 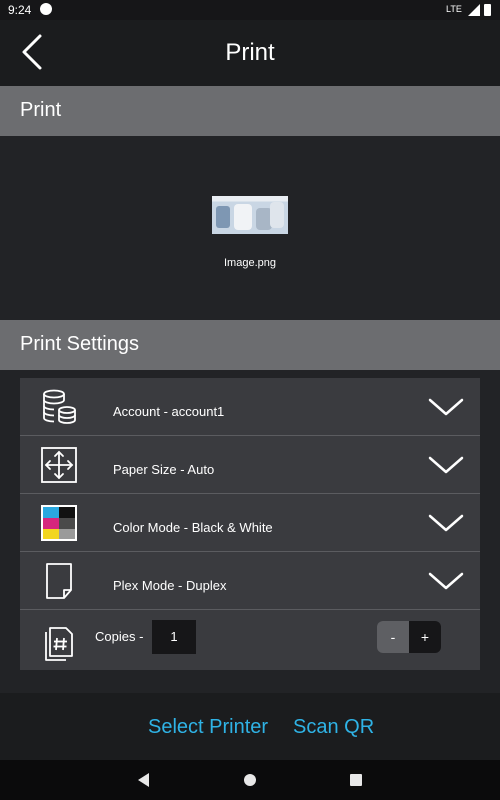 What do you see at coordinates (208, 727) in the screenshot?
I see `select-printer-button: Select Printer` at bounding box center [208, 727].